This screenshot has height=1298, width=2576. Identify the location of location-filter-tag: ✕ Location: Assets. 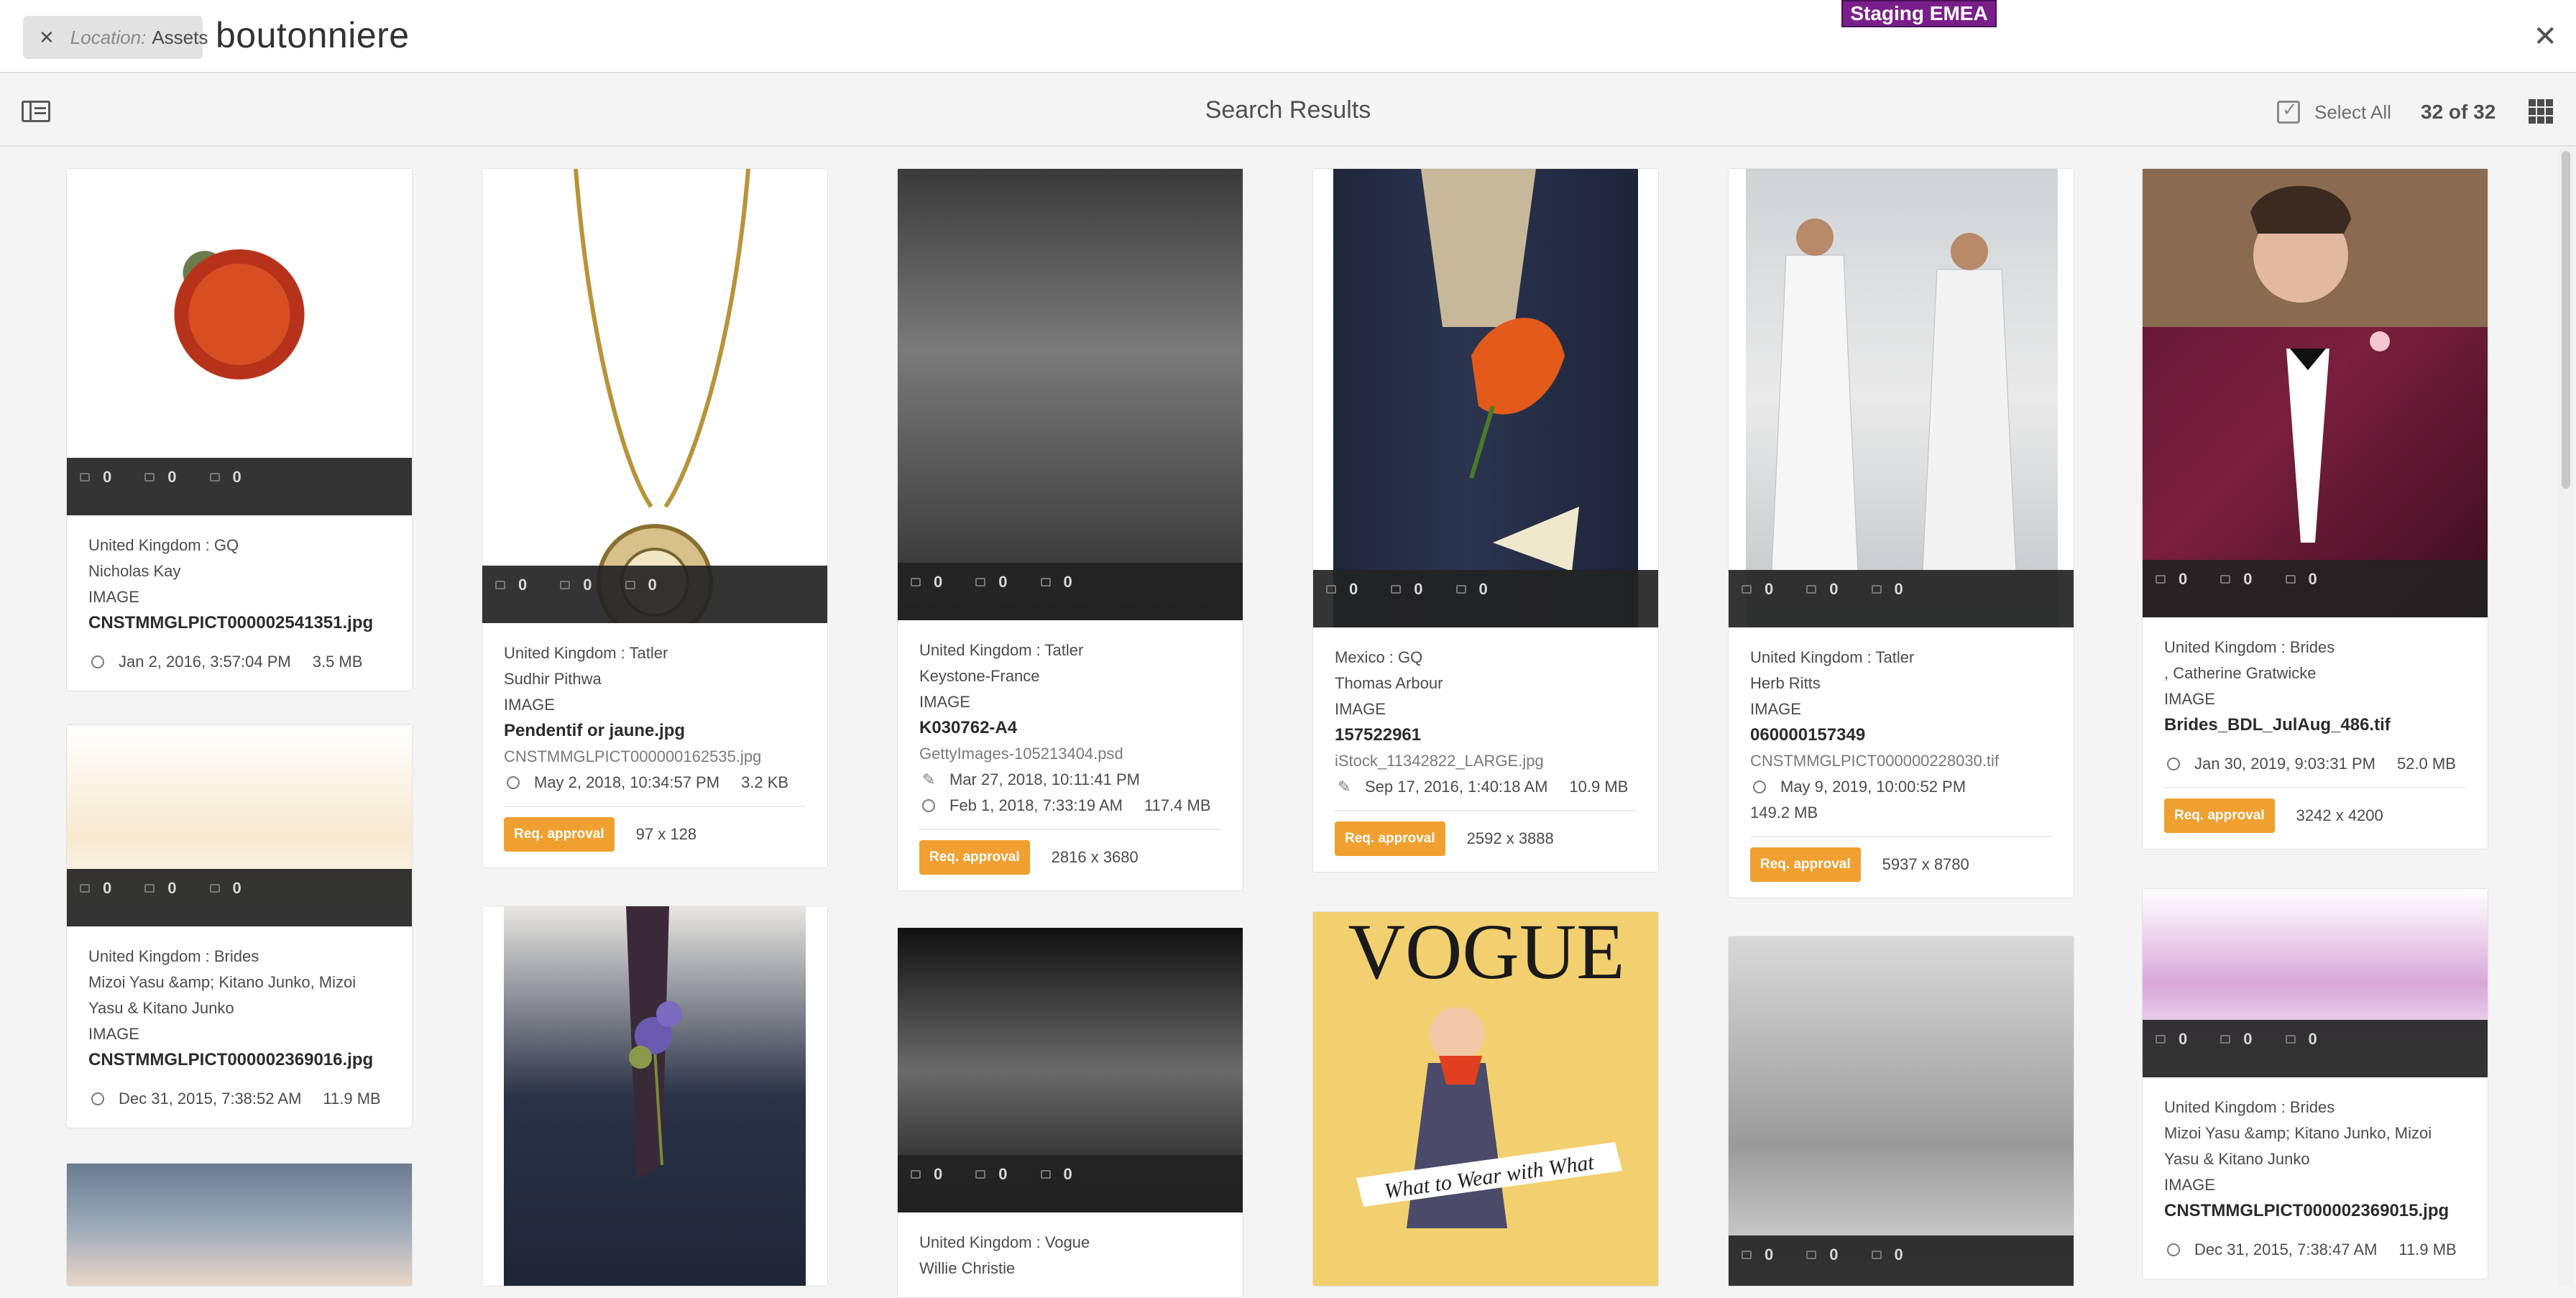
(115, 37).